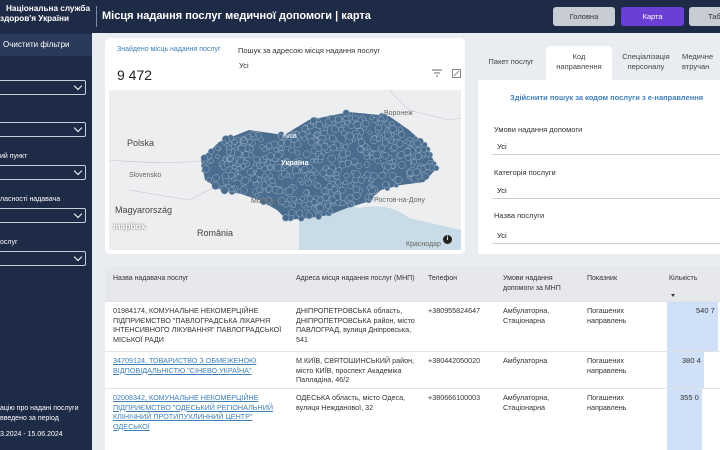  What do you see at coordinates (622, 279) in the screenshot?
I see `col-indicator: Показник` at bounding box center [622, 279].